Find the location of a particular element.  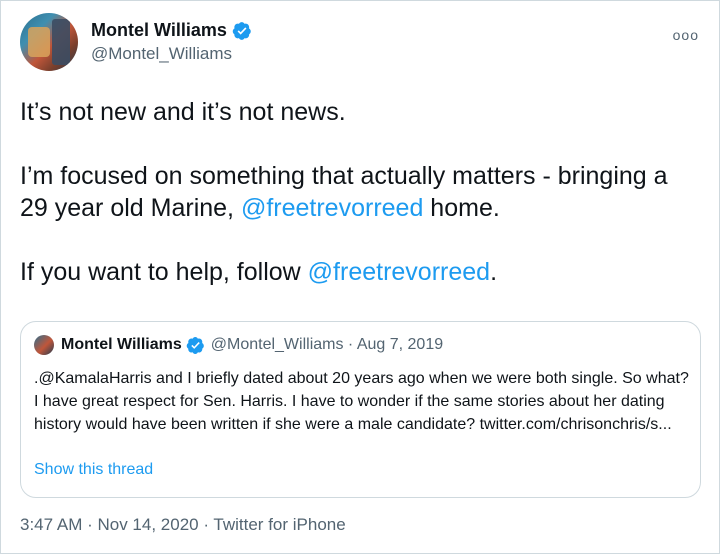

show-thread-link: Show this thread is located at coordinates (93, 470).